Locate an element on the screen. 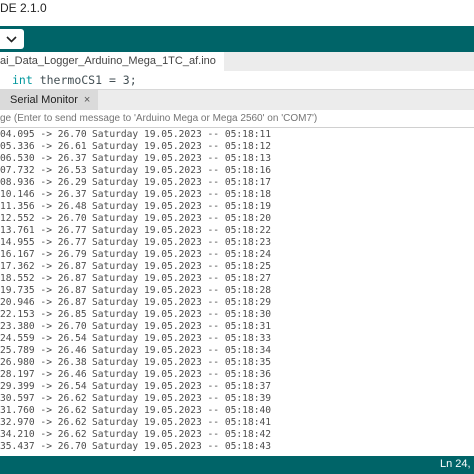  serial-timestamp: Saturday 19.05.2023 -- 05:18:42 is located at coordinates (182, 434).